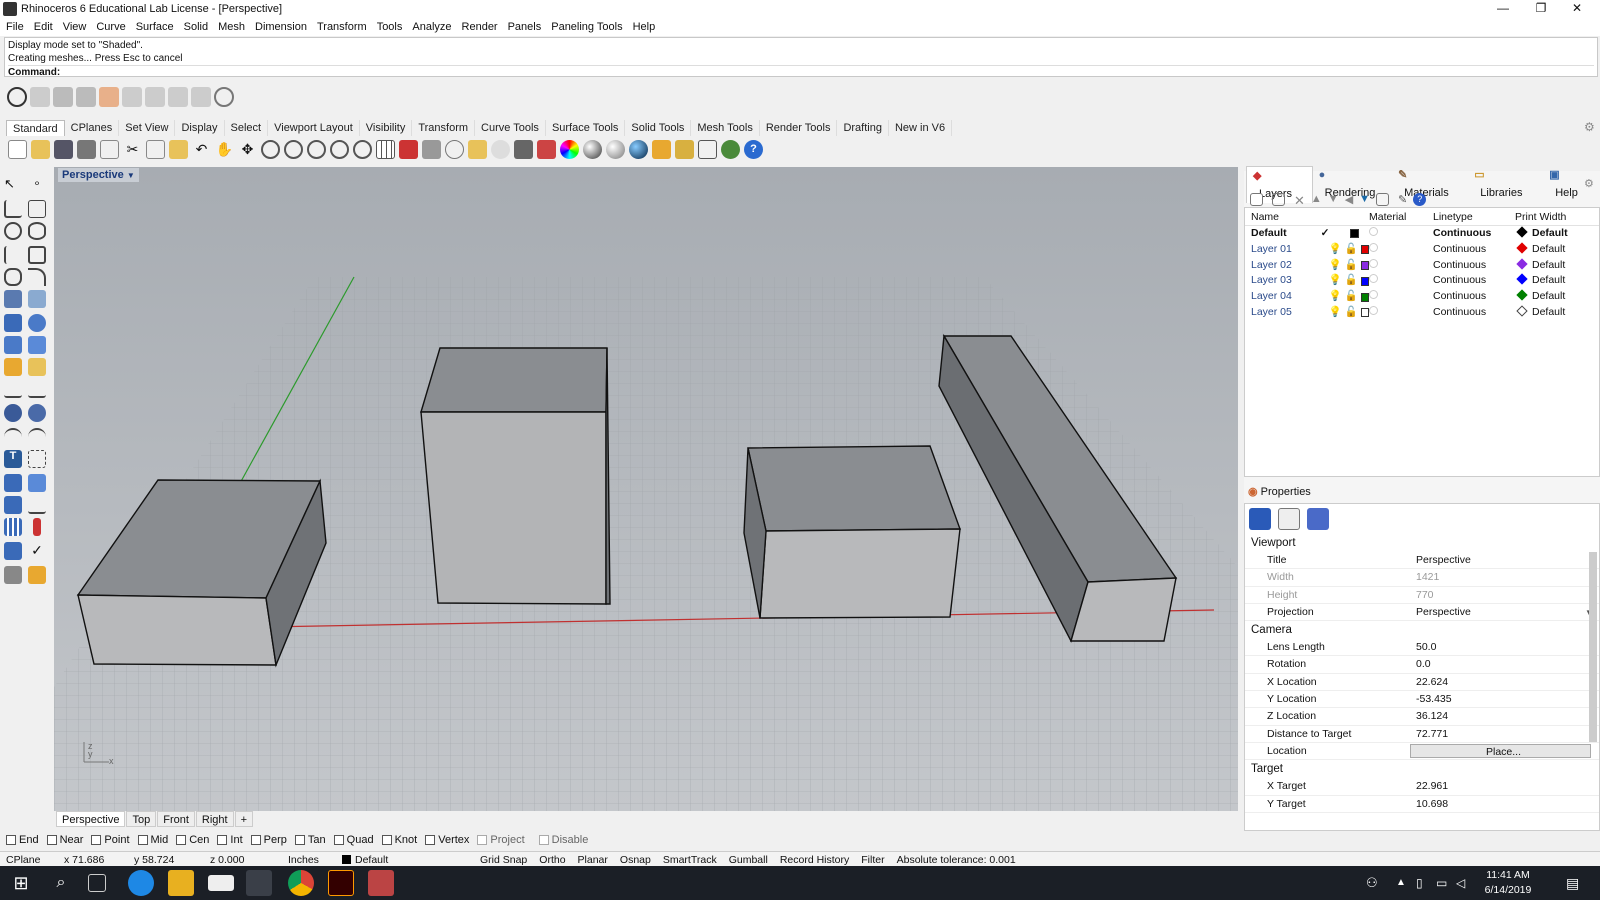 The image size is (1600, 900). What do you see at coordinates (431, 149) in the screenshot?
I see `named-view-icon` at bounding box center [431, 149].